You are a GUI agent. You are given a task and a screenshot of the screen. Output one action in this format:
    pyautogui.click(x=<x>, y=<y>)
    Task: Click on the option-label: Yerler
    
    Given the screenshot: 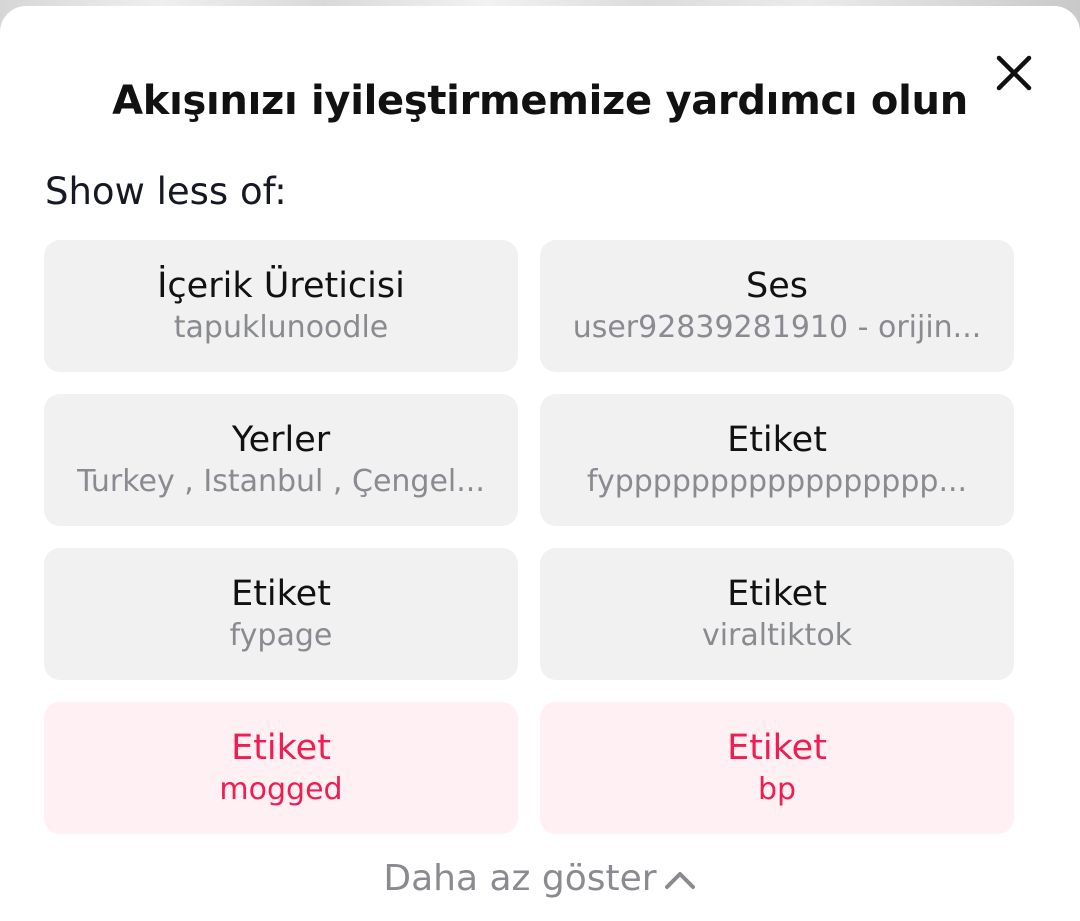 What is the action you would take?
    pyautogui.click(x=281, y=440)
    